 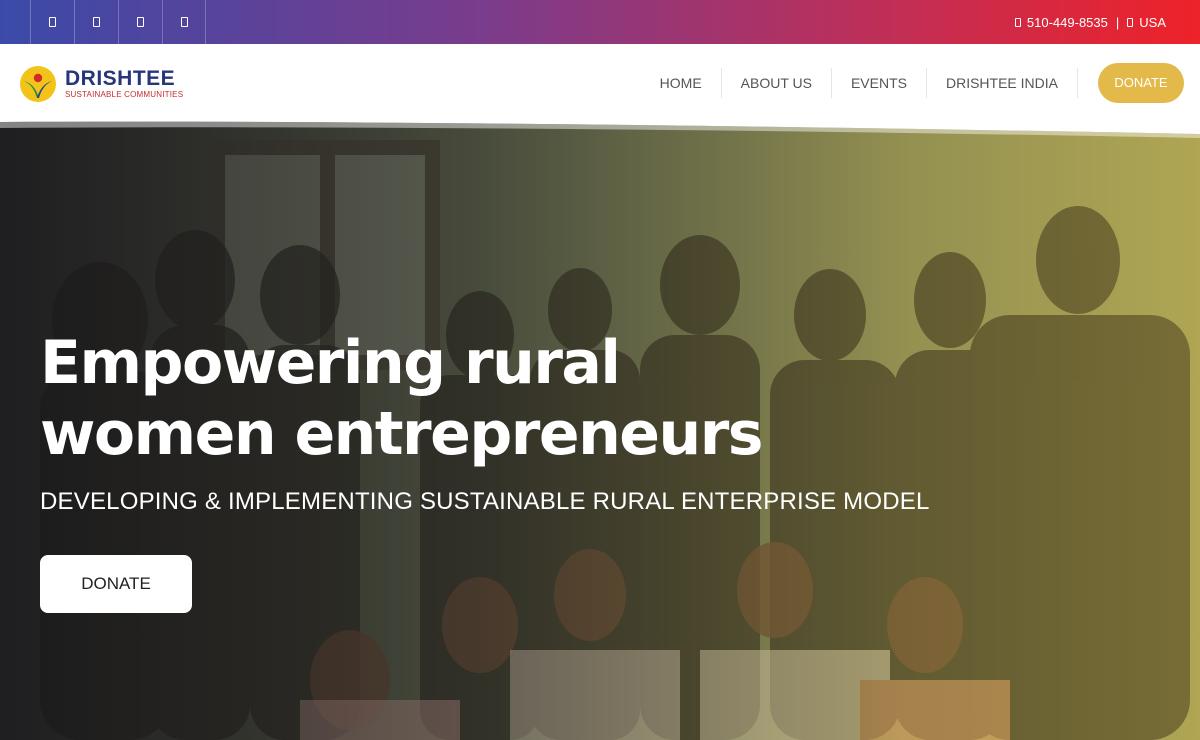 I want to click on brand-name: DRISHTEE, so click(x=120, y=78).